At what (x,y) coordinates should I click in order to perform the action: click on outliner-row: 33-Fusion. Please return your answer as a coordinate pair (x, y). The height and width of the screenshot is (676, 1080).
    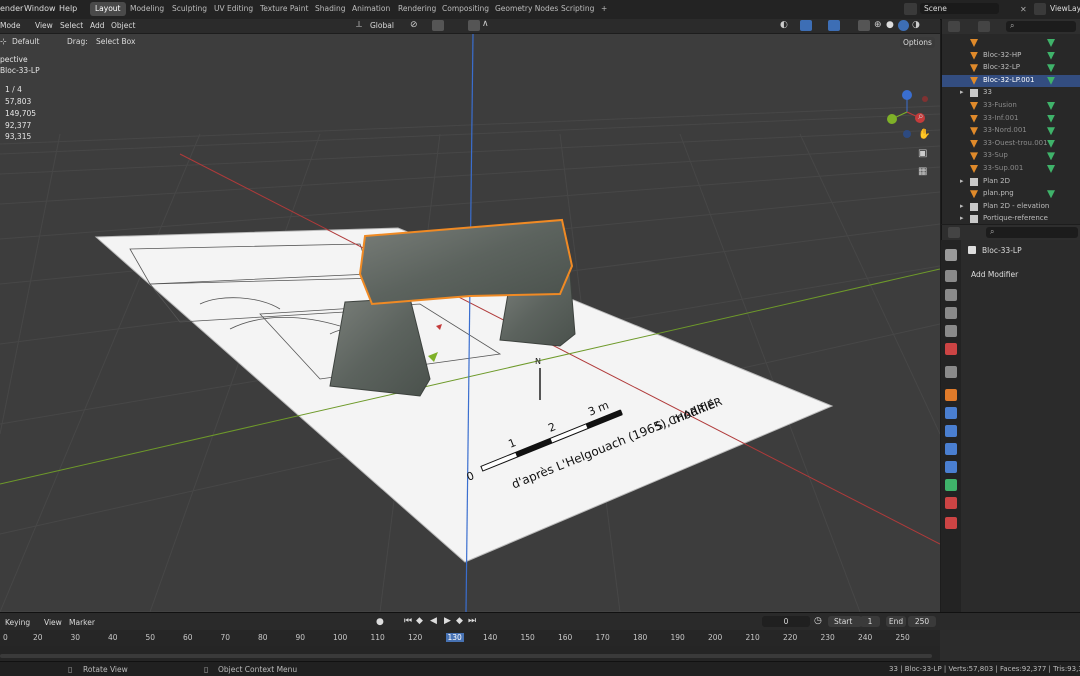
    Looking at the image, I should click on (1011, 106).